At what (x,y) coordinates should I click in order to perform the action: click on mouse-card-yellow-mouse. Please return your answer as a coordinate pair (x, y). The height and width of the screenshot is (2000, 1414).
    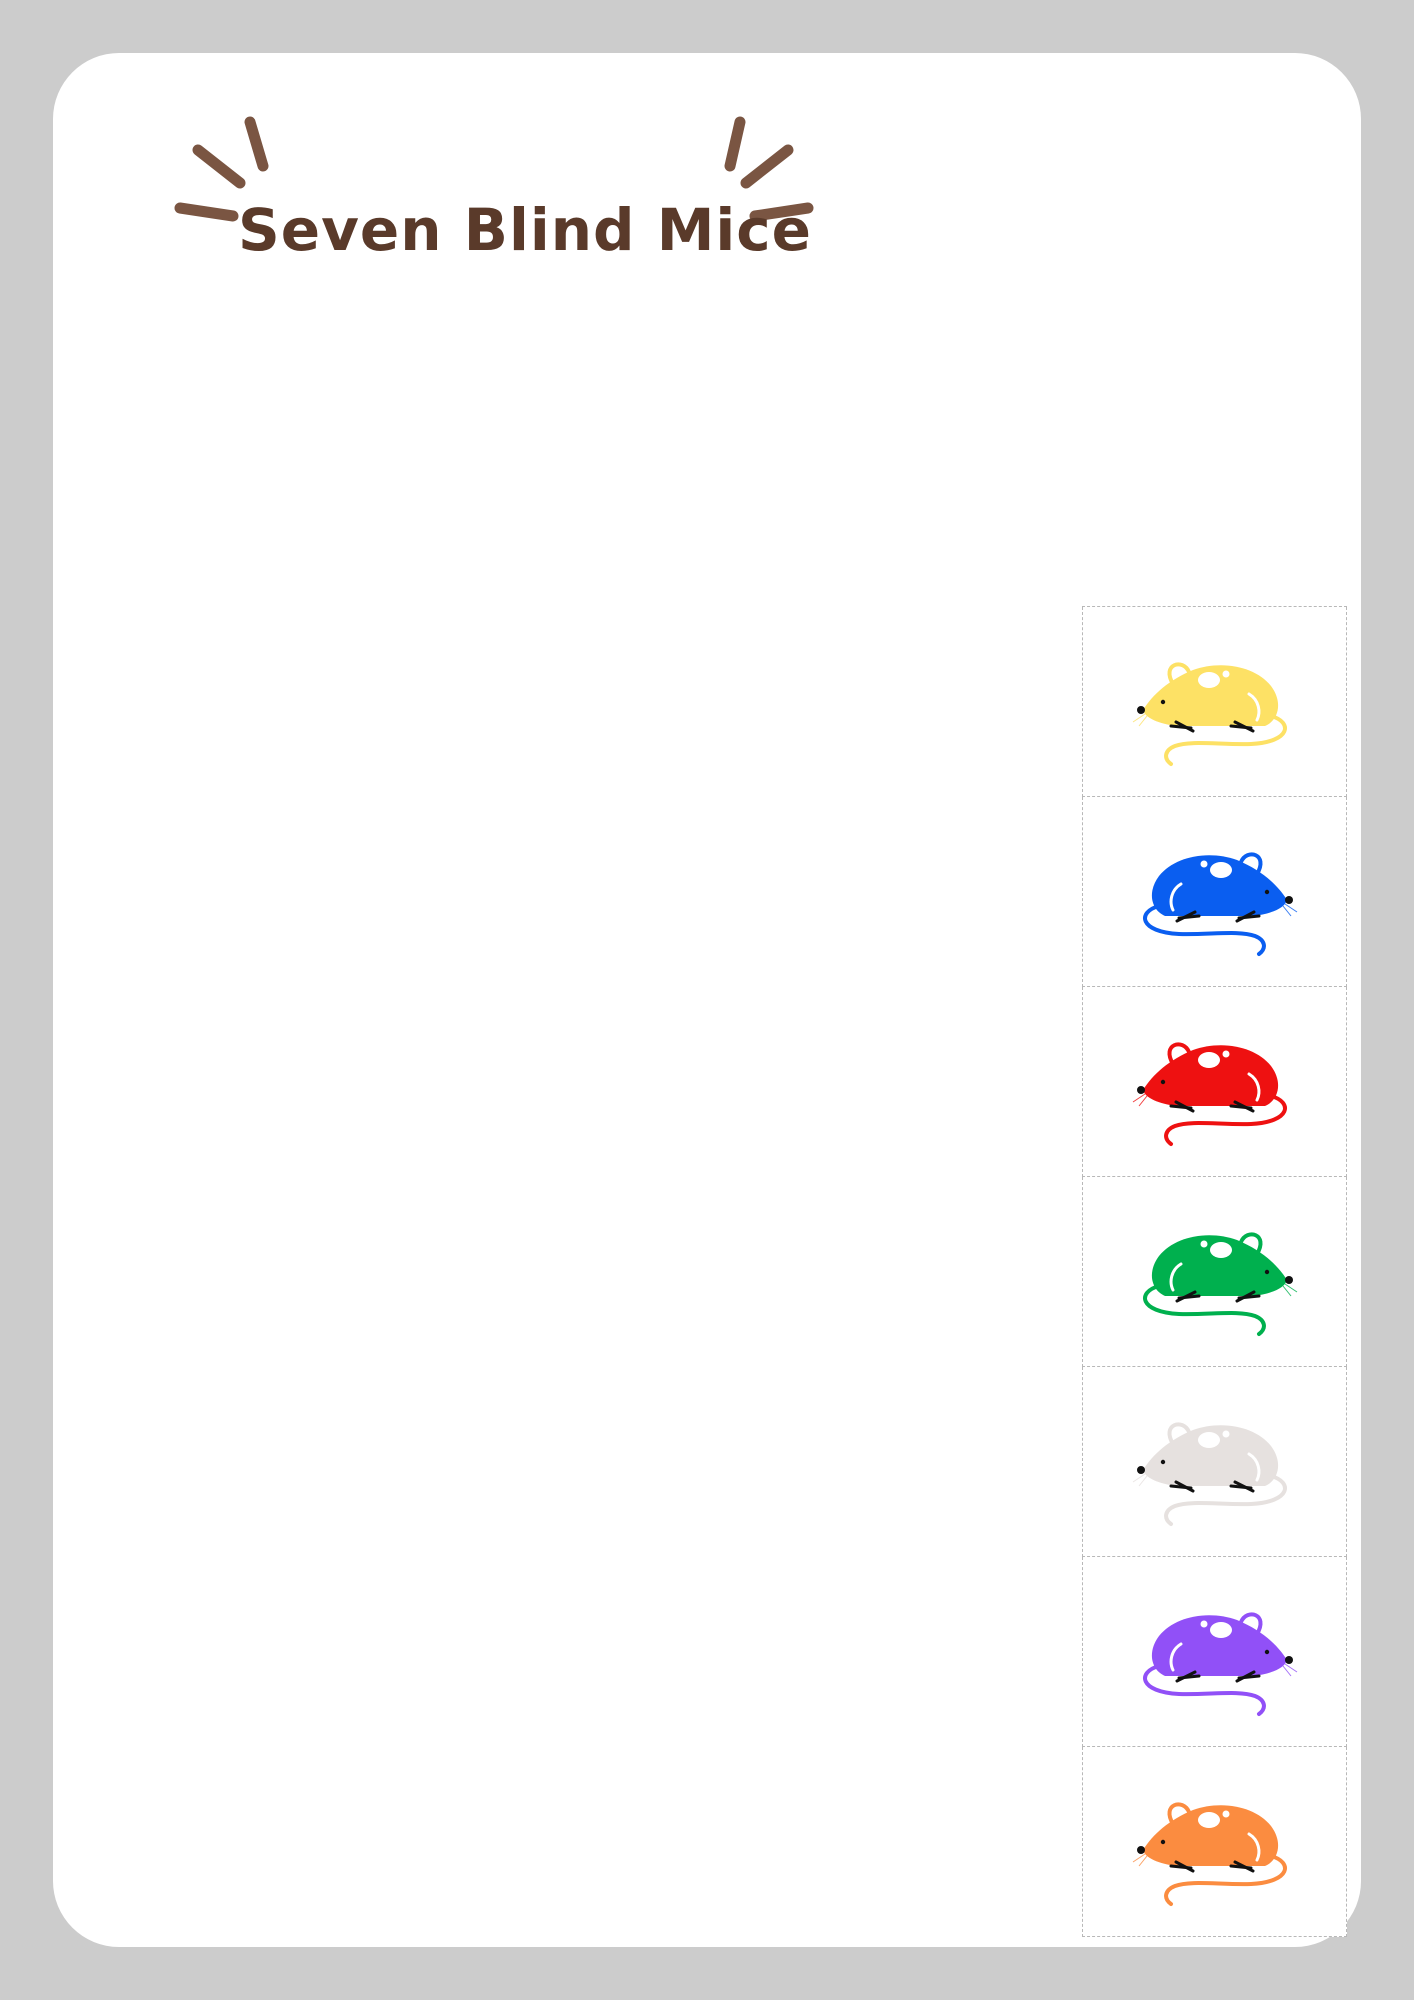
    Looking at the image, I should click on (1214, 702).